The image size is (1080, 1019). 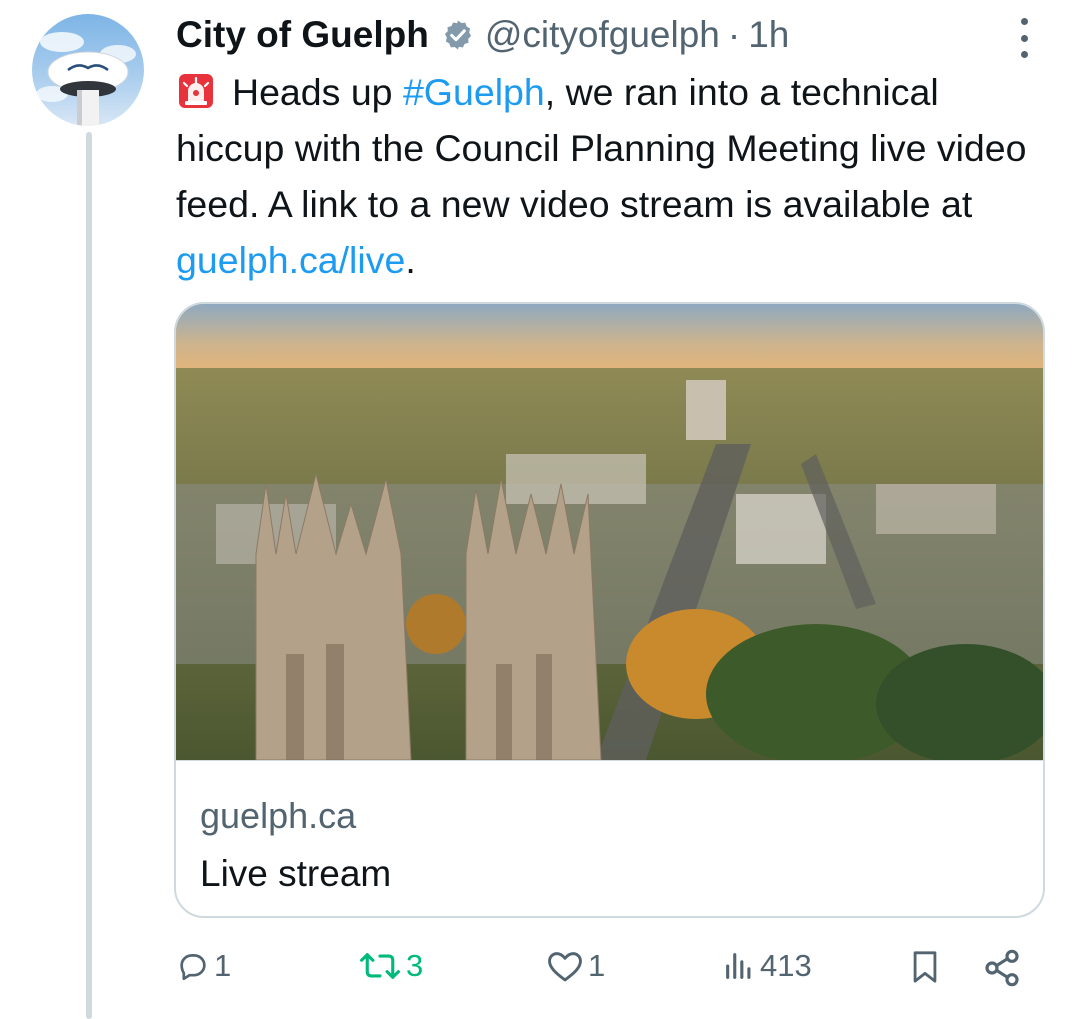 I want to click on retweet-count: 3, so click(x=415, y=965).